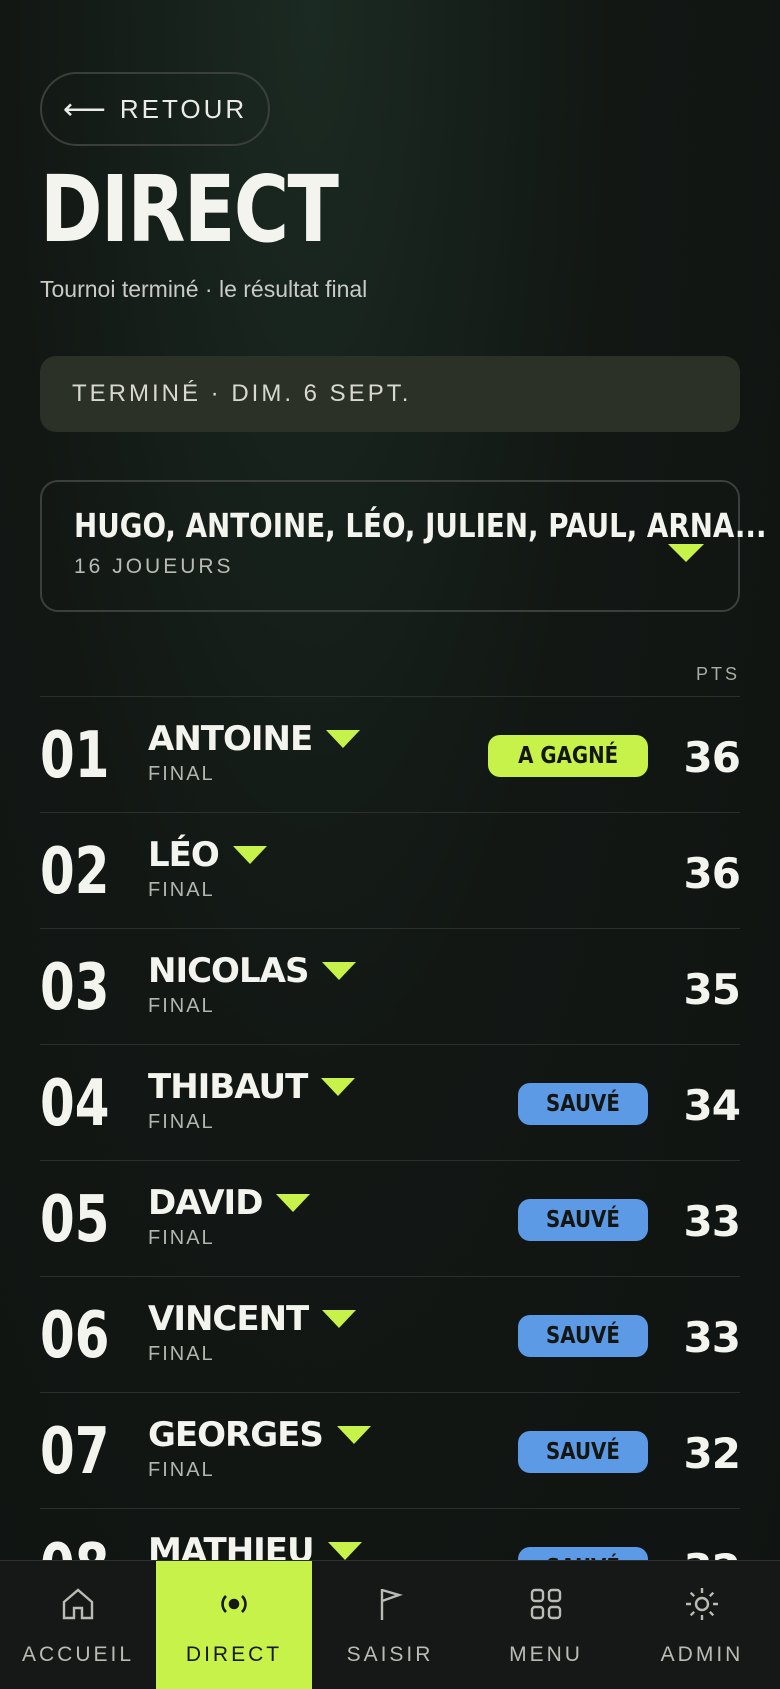  Describe the element at coordinates (78, 1606) in the screenshot. I see `home-icon` at that location.